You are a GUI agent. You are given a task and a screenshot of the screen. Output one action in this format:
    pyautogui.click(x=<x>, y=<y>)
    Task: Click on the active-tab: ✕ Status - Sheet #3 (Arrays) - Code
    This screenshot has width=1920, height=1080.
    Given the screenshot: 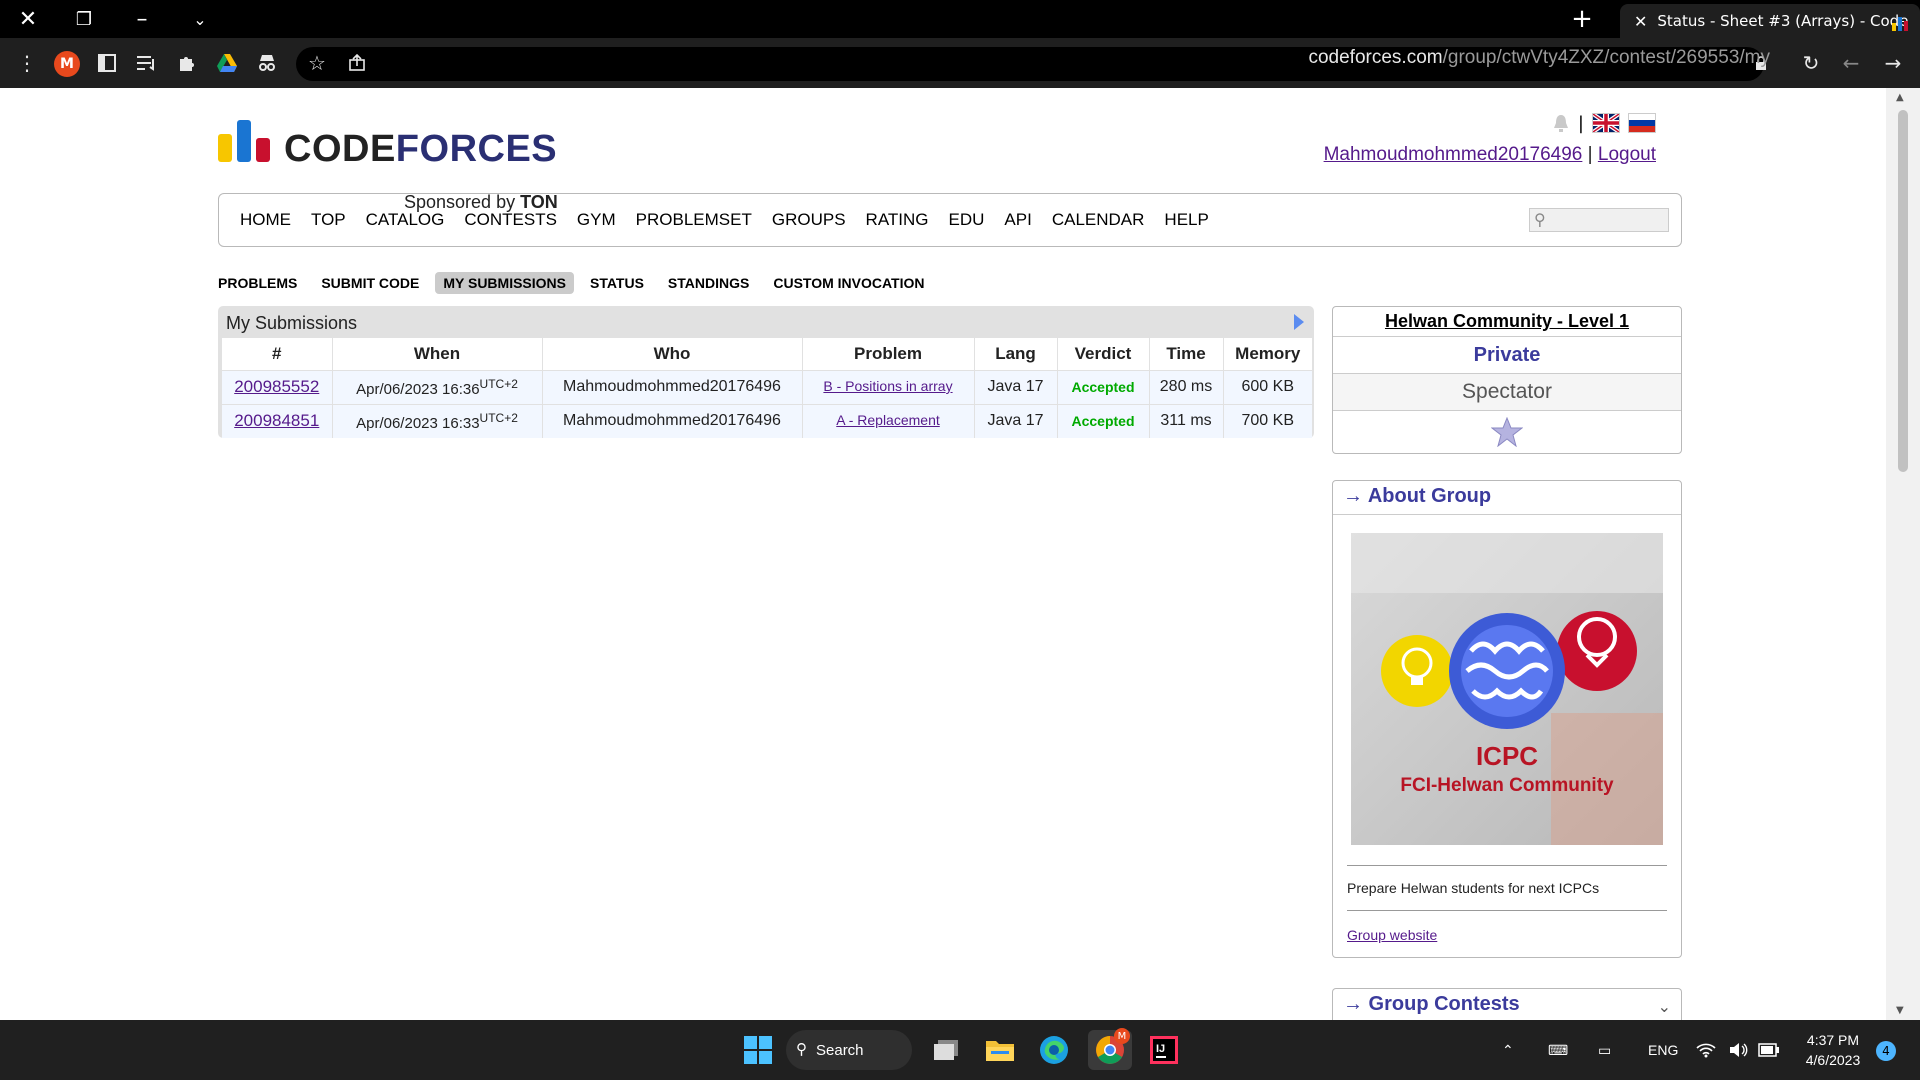 What is the action you would take?
    pyautogui.click(x=1770, y=21)
    